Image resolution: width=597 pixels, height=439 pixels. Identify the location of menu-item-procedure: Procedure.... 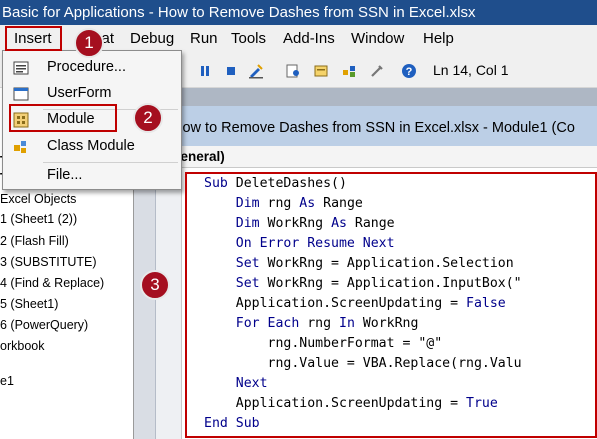
(92, 68).